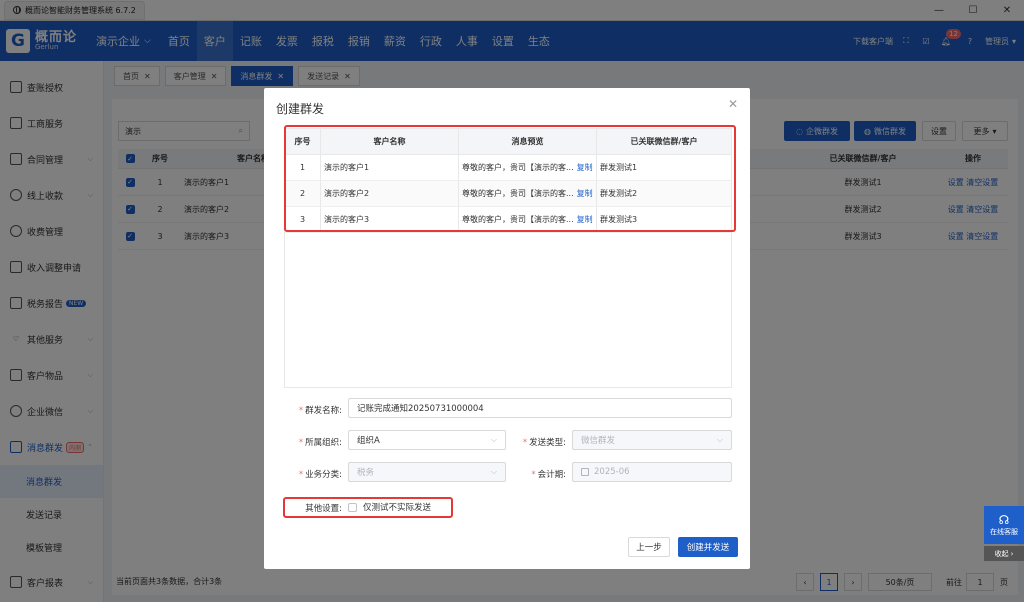 This screenshot has width=1024, height=602. I want to click on collapse-button: 收起 ›, so click(1004, 553).